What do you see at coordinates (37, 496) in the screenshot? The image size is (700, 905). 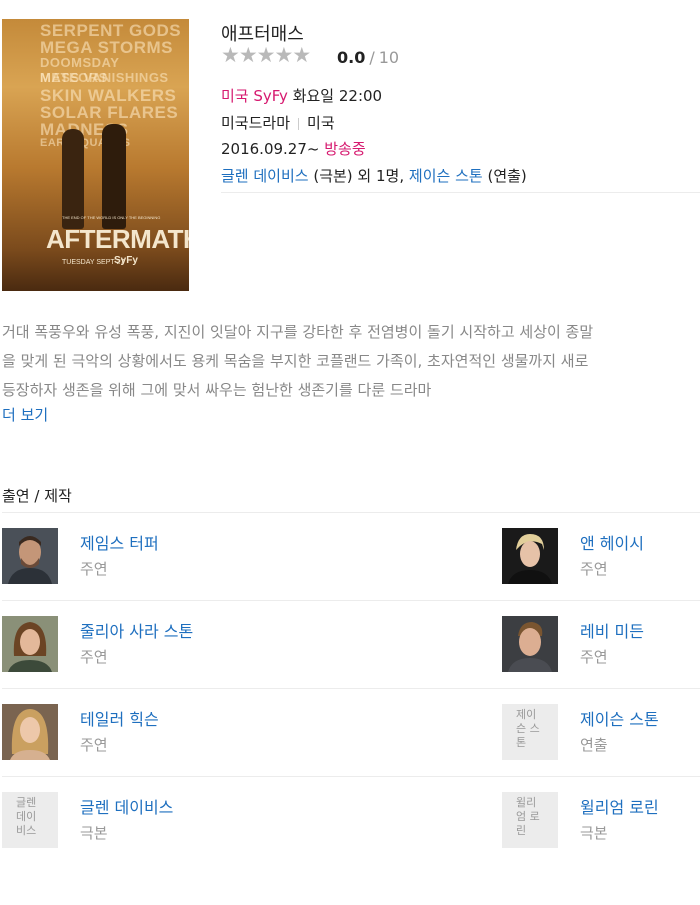 I see `cast-section-title: 출연 / 제작` at bounding box center [37, 496].